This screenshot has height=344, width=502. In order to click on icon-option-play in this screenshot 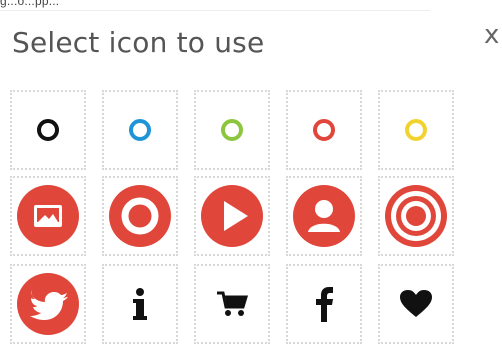, I will do `click(232, 216)`.